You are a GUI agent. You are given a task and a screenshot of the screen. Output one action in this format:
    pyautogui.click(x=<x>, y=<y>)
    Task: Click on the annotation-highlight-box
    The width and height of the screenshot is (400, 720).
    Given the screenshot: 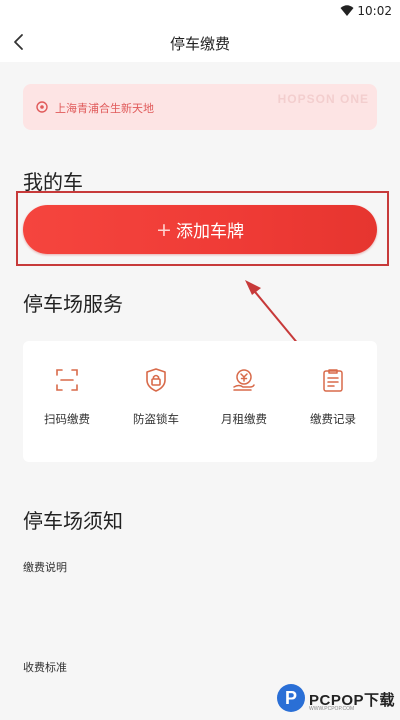 What is the action you would take?
    pyautogui.click(x=202, y=228)
    